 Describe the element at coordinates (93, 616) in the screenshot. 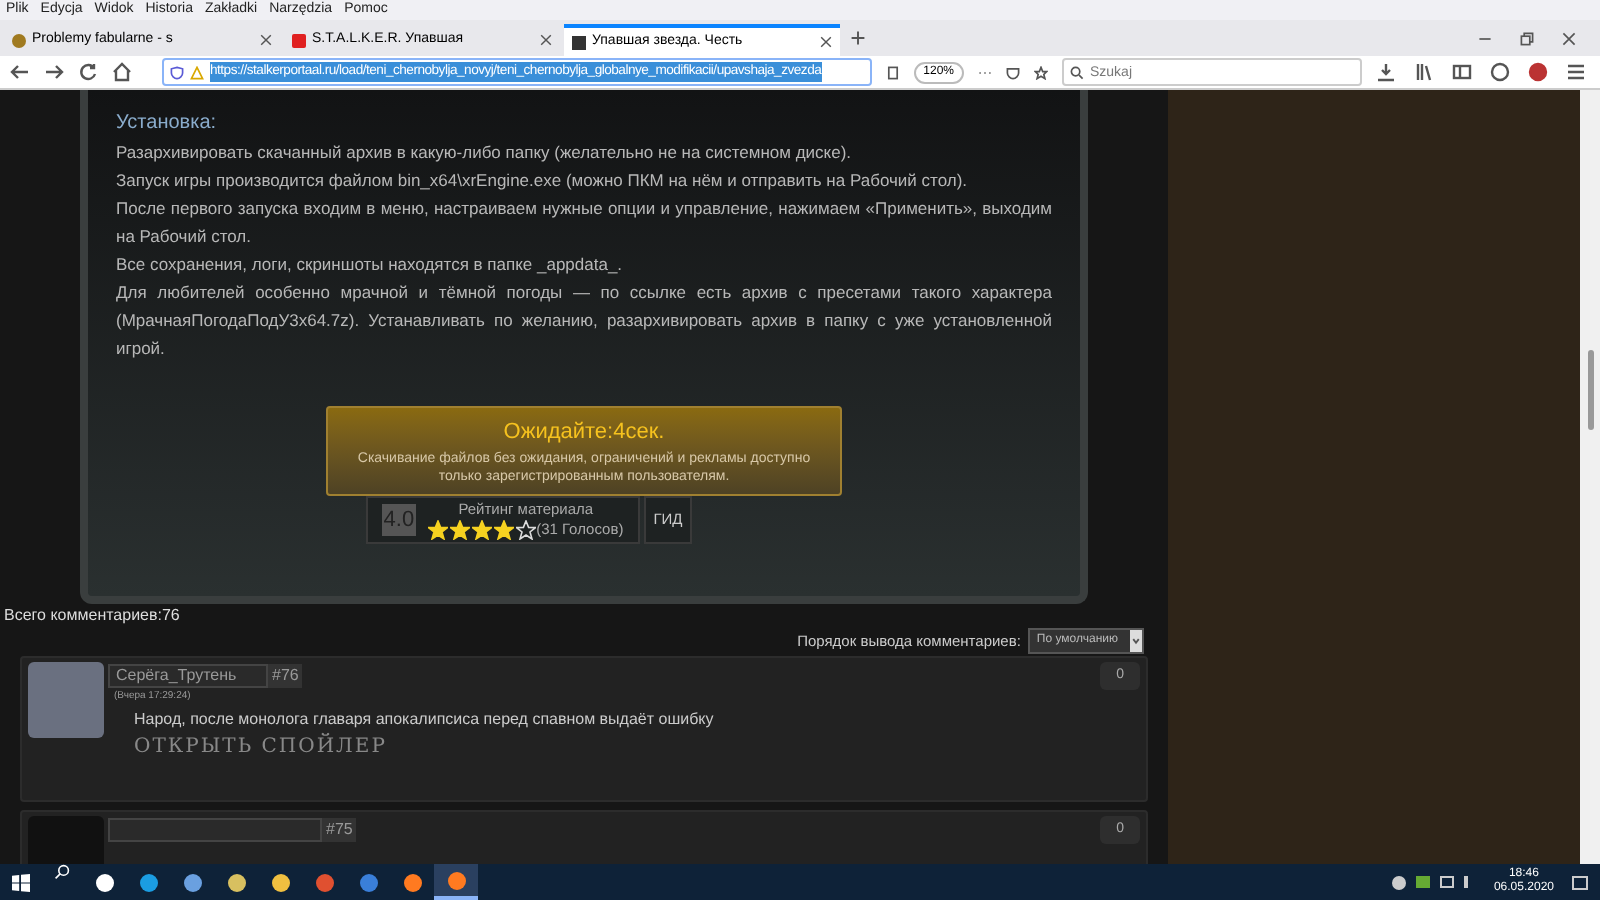

I see `comment-count: Всего комментариев:76` at that location.